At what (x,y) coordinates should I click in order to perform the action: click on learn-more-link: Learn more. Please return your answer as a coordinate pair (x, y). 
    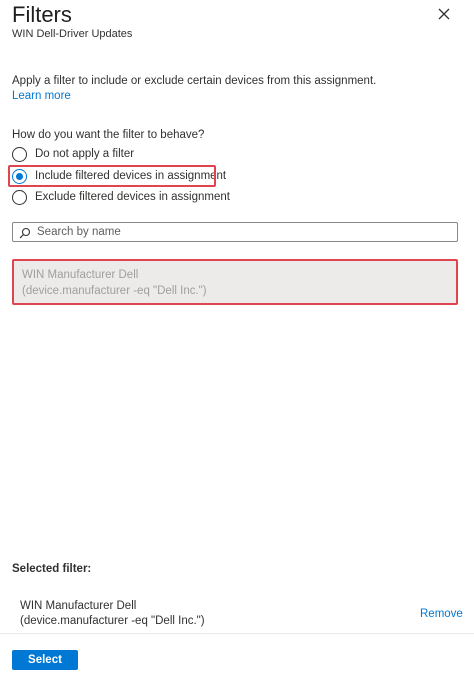
    Looking at the image, I should click on (41, 96).